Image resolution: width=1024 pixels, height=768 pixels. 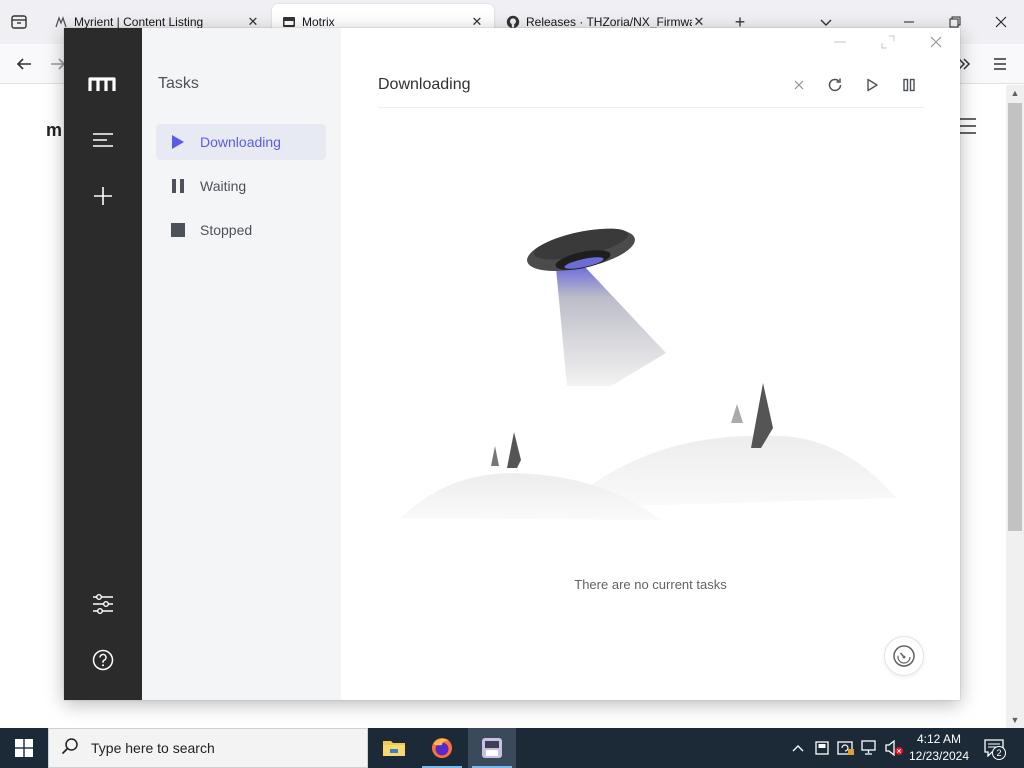 I want to click on tab-title: Myrient | Content Listing, so click(x=139, y=22).